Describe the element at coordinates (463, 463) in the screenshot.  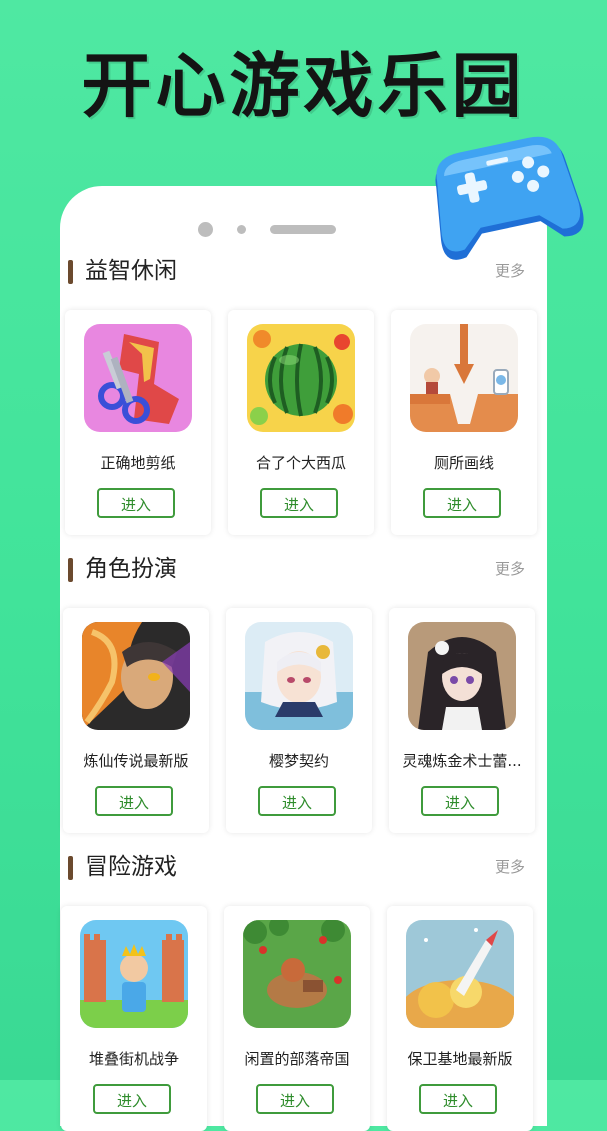
I see `game-name: 厕所画线` at that location.